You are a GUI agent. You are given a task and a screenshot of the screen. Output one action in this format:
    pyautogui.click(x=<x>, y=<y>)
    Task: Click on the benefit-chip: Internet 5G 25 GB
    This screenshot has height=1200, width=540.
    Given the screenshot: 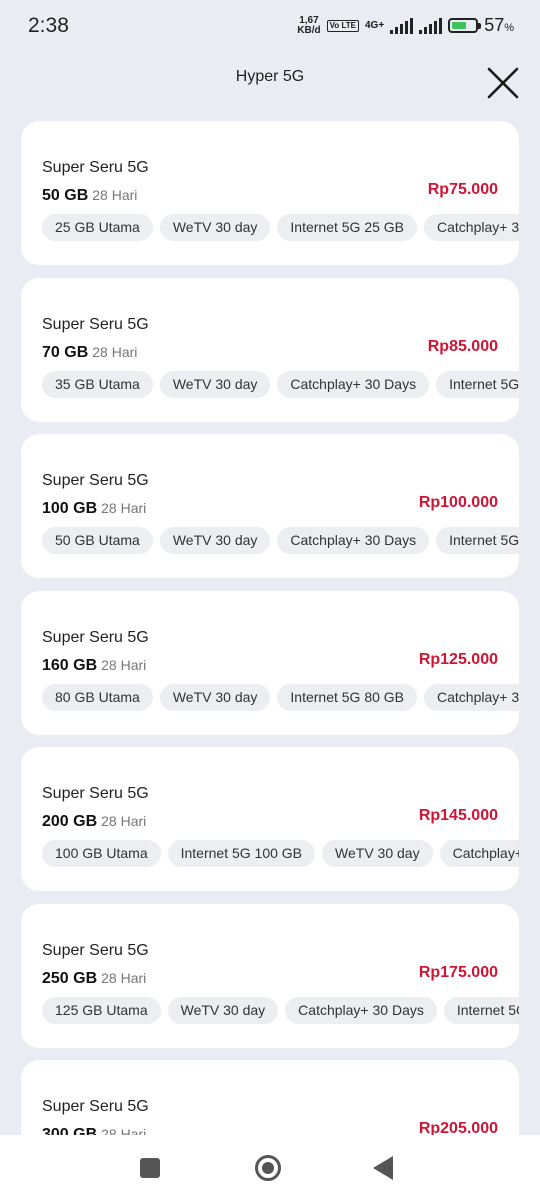 What is the action you would take?
    pyautogui.click(x=347, y=227)
    